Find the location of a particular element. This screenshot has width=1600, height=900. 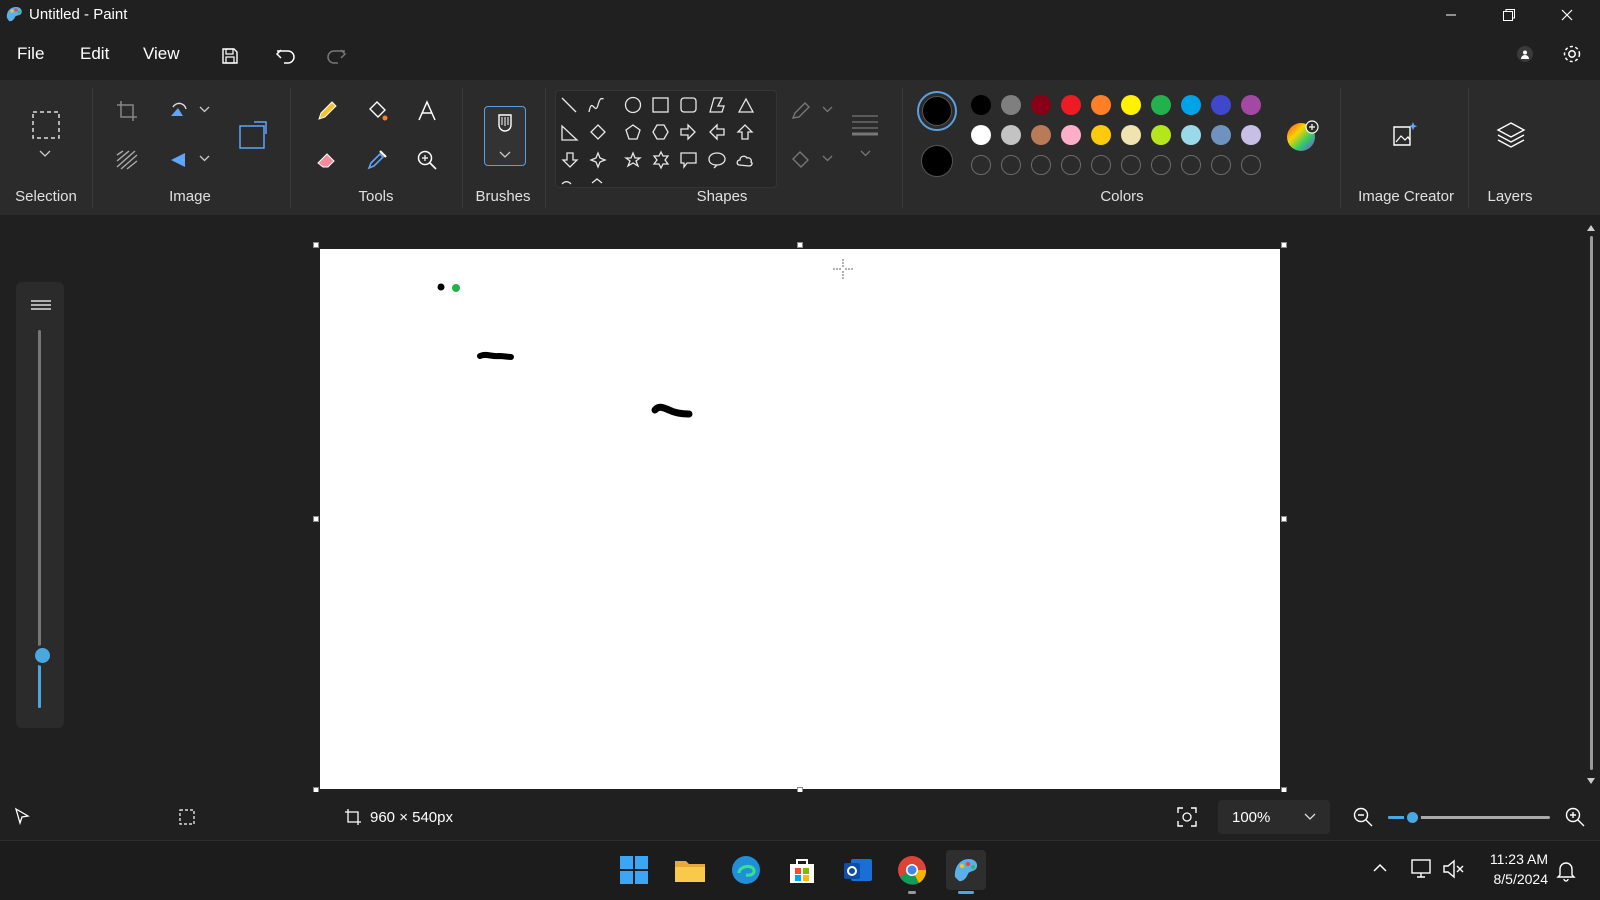

restore-button is located at coordinates (1509, 15).